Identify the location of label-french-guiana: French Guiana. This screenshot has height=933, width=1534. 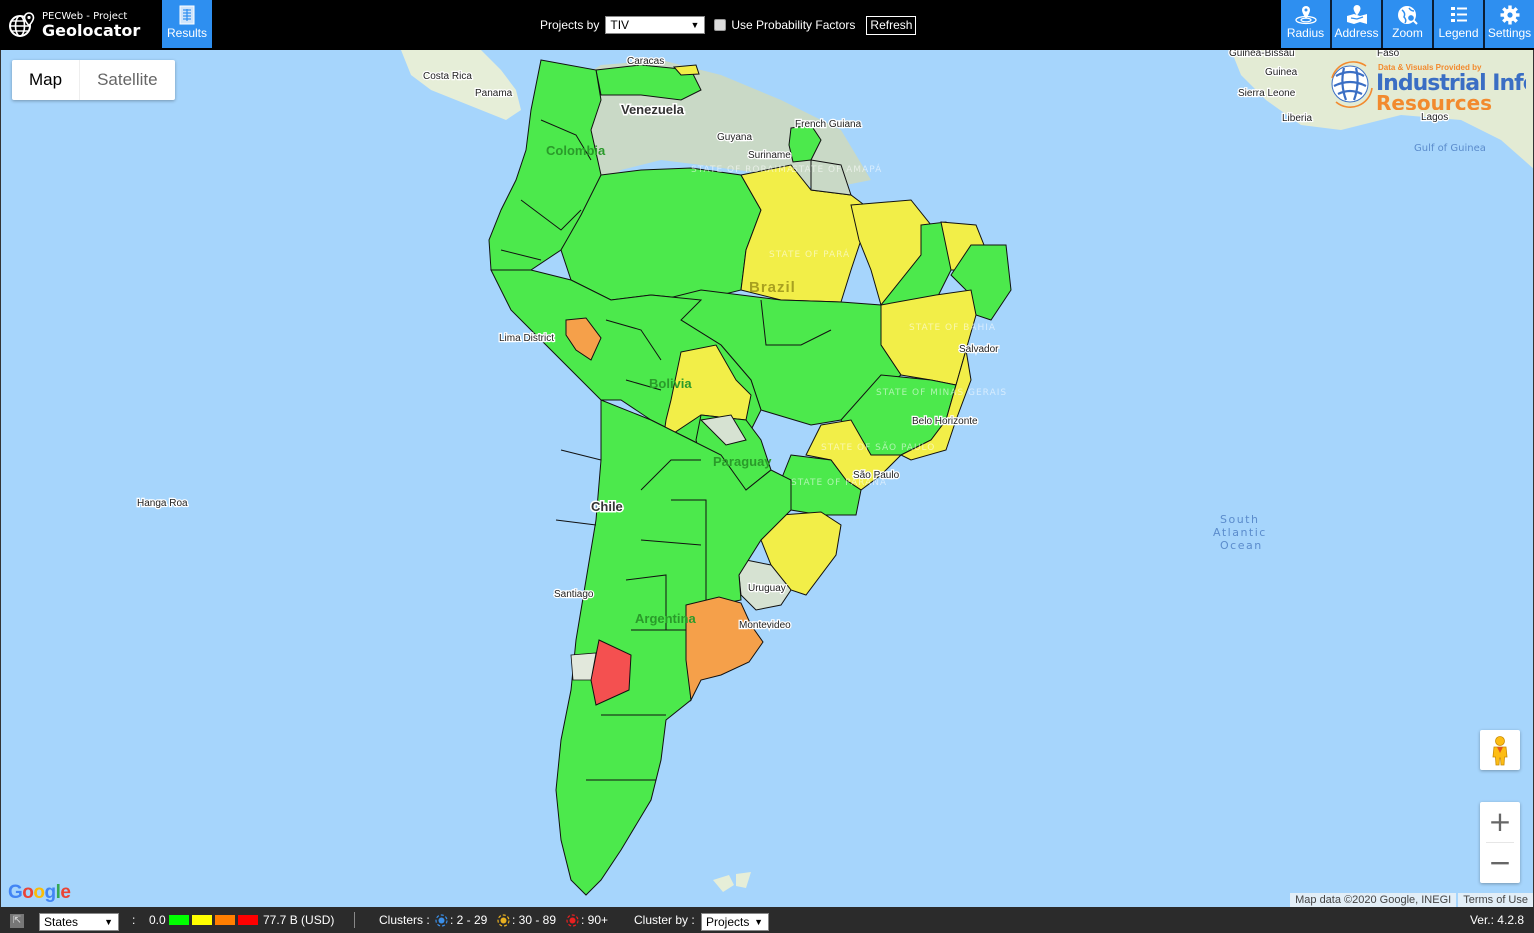
(828, 124).